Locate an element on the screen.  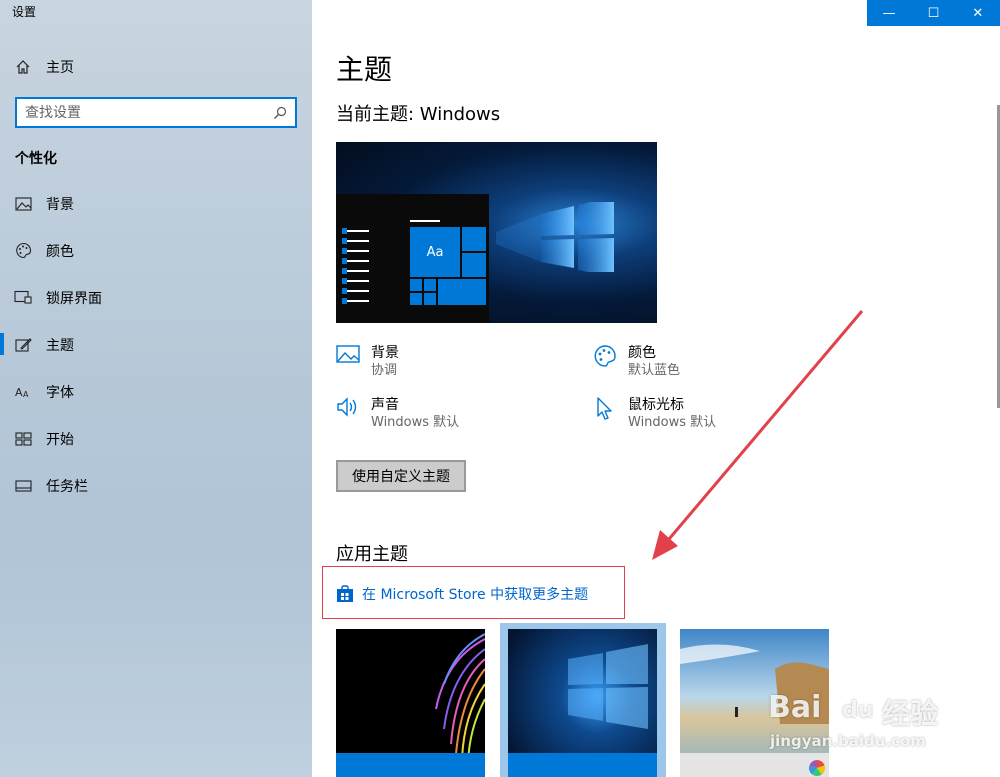
watermark-brand-2: du is located at coordinates (858, 710).